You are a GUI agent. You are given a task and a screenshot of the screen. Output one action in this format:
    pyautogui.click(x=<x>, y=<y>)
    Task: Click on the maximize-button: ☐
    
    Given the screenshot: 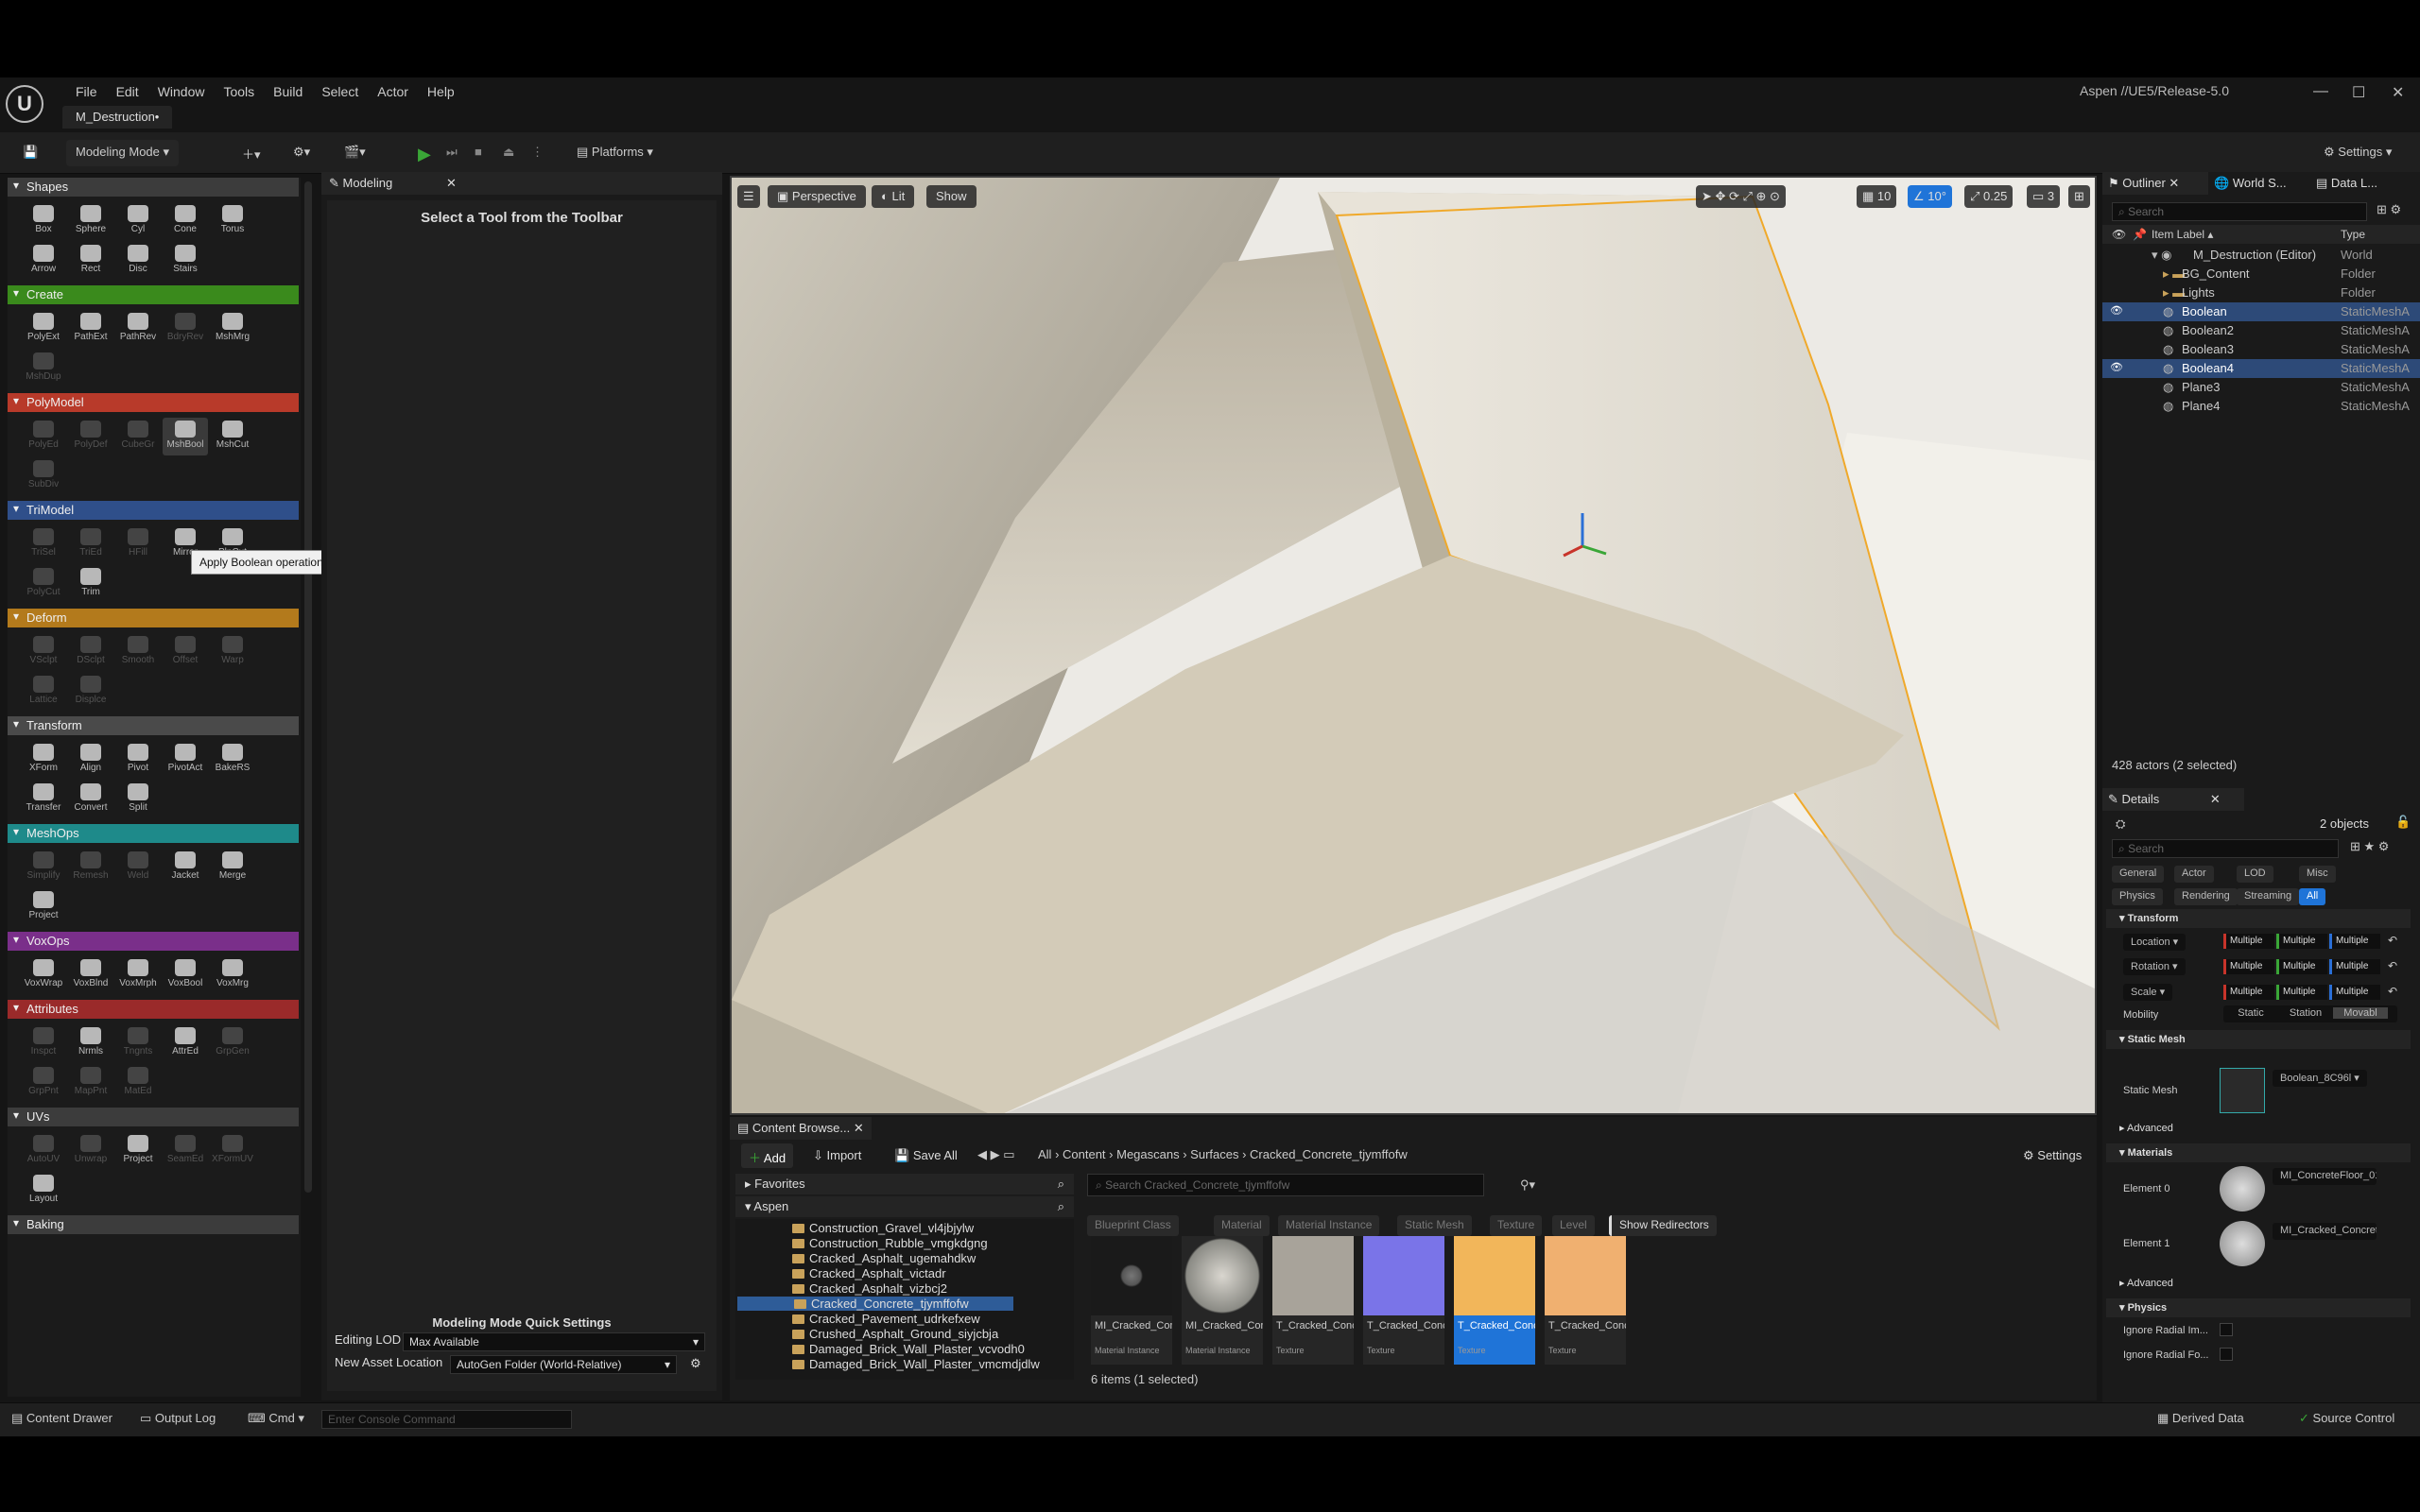 What is the action you would take?
    pyautogui.click(x=2359, y=92)
    